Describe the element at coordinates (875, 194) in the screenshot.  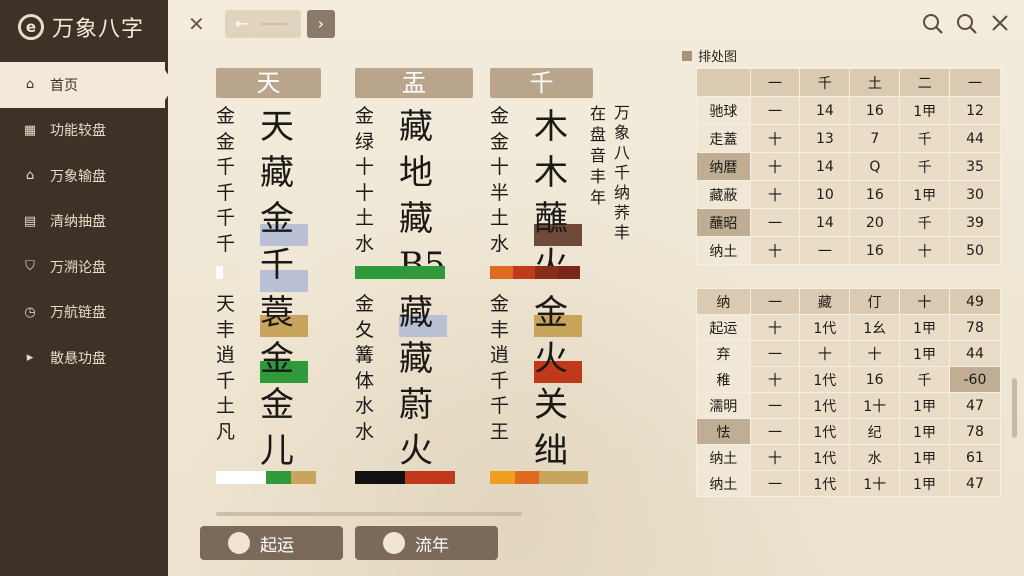
I see `table-cell: 16` at that location.